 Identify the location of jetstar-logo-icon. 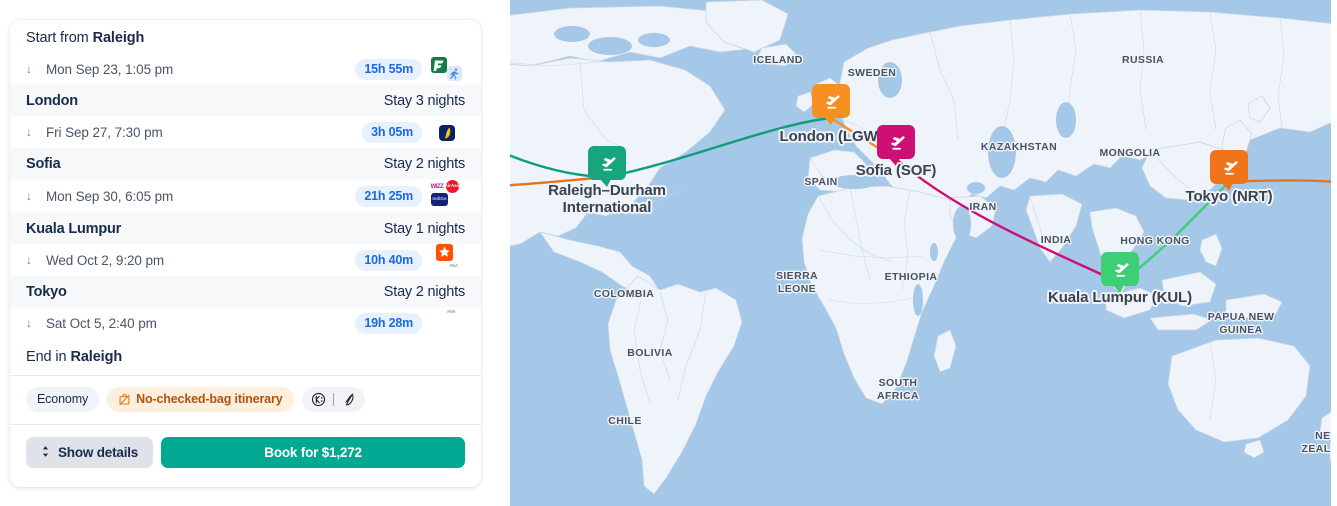
(444, 252).